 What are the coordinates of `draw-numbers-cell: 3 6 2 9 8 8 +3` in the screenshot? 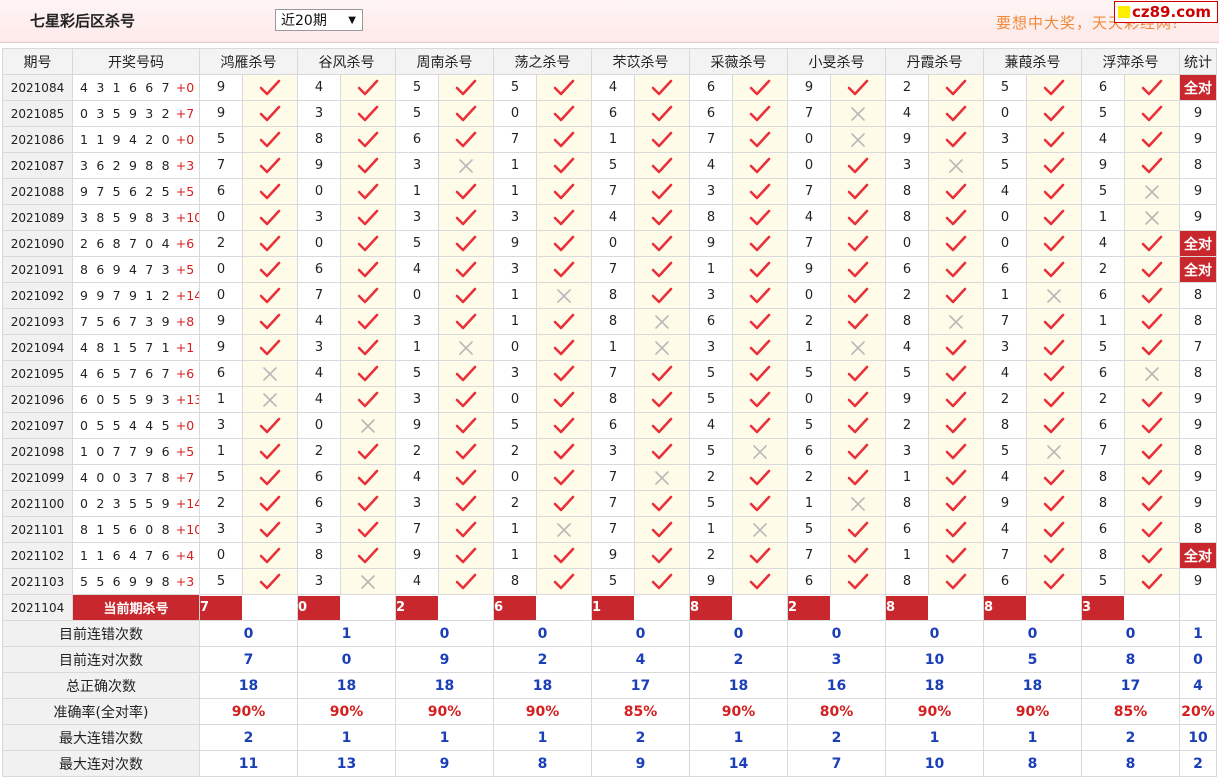 It's located at (136, 165).